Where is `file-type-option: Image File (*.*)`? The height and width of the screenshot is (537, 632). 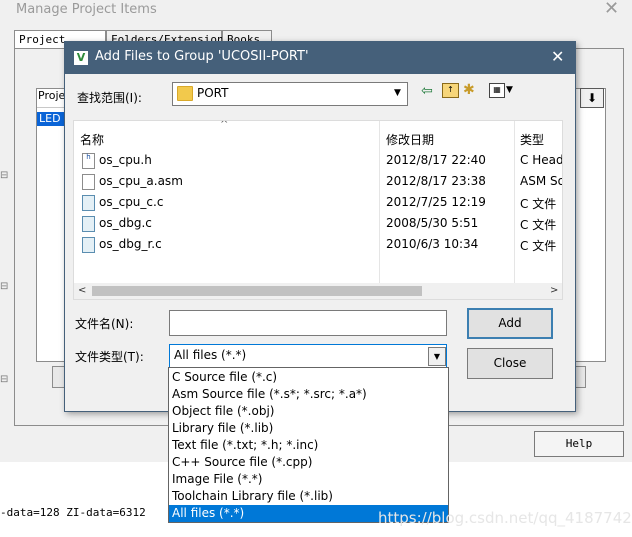 file-type-option: Image File (*.*) is located at coordinates (308, 479).